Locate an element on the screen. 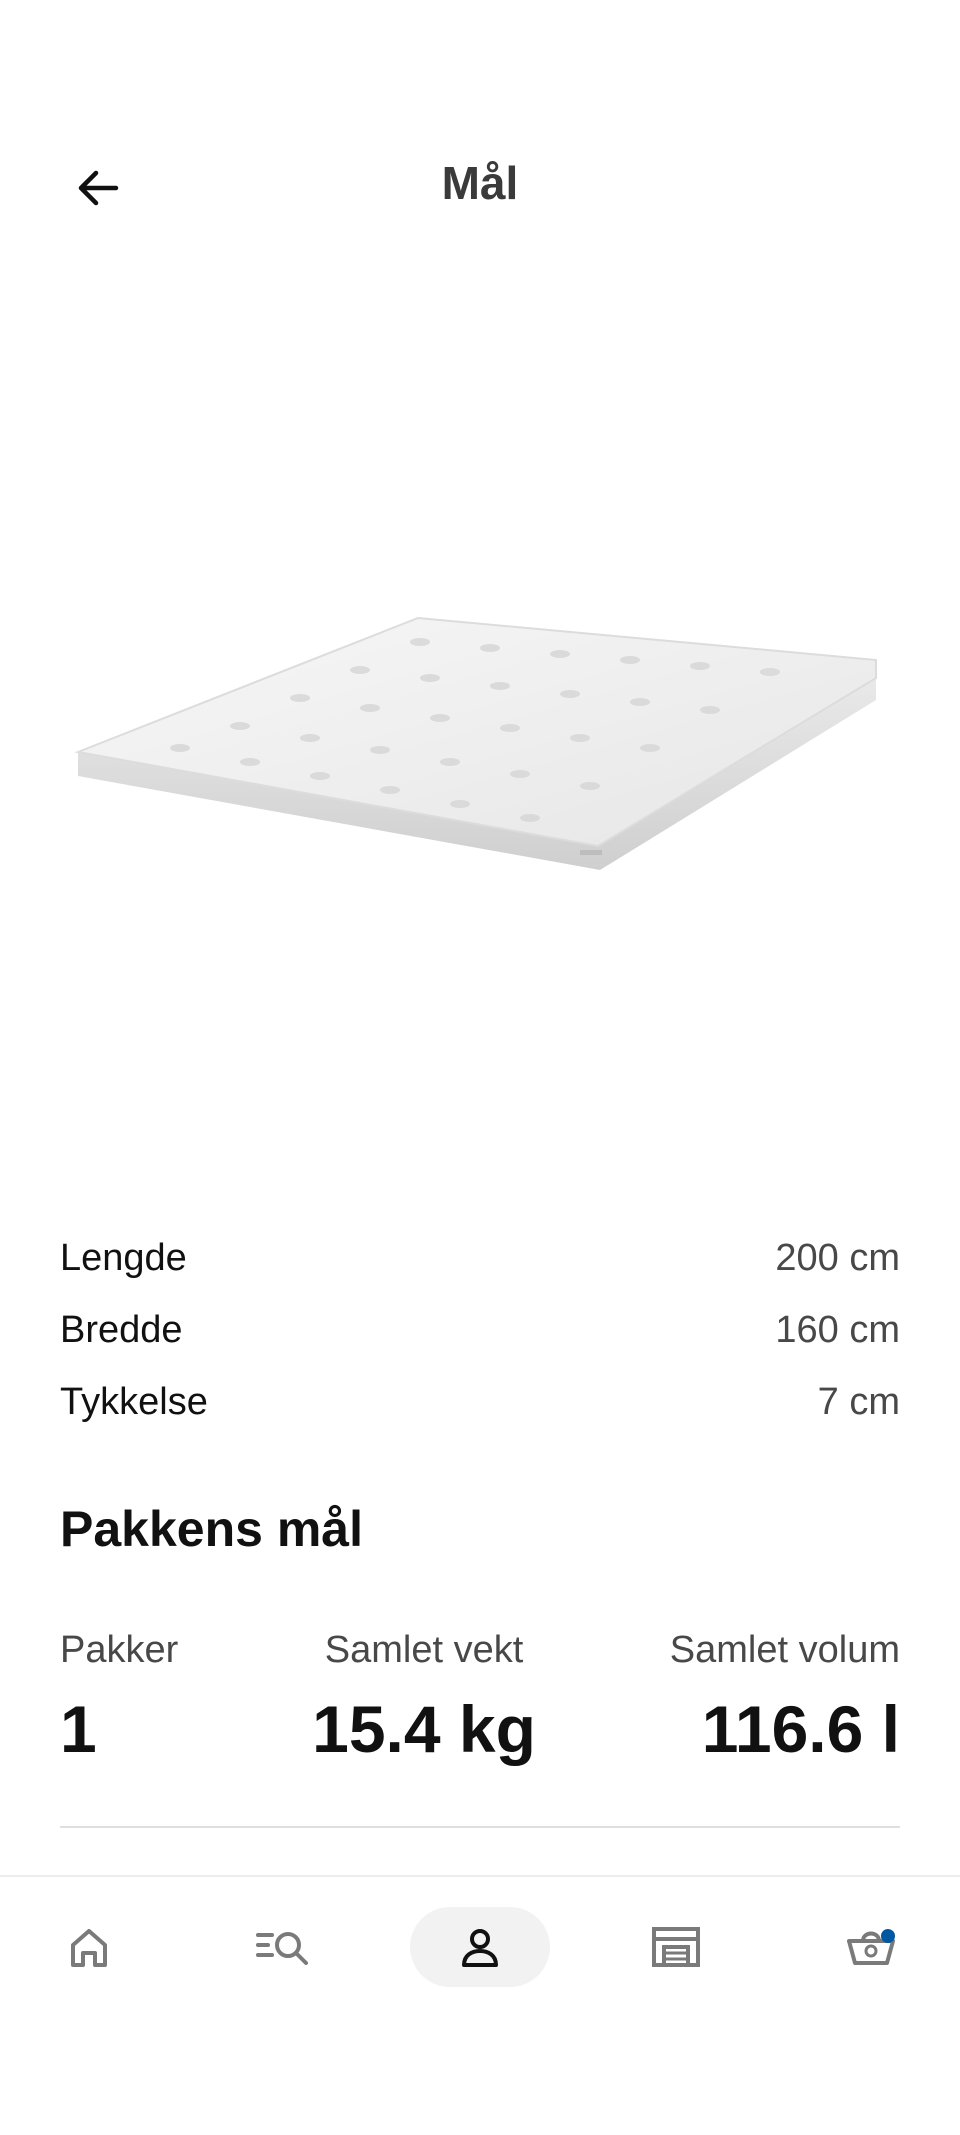  package-volume: Samlet volum 116.6 l is located at coordinates (785, 1698).